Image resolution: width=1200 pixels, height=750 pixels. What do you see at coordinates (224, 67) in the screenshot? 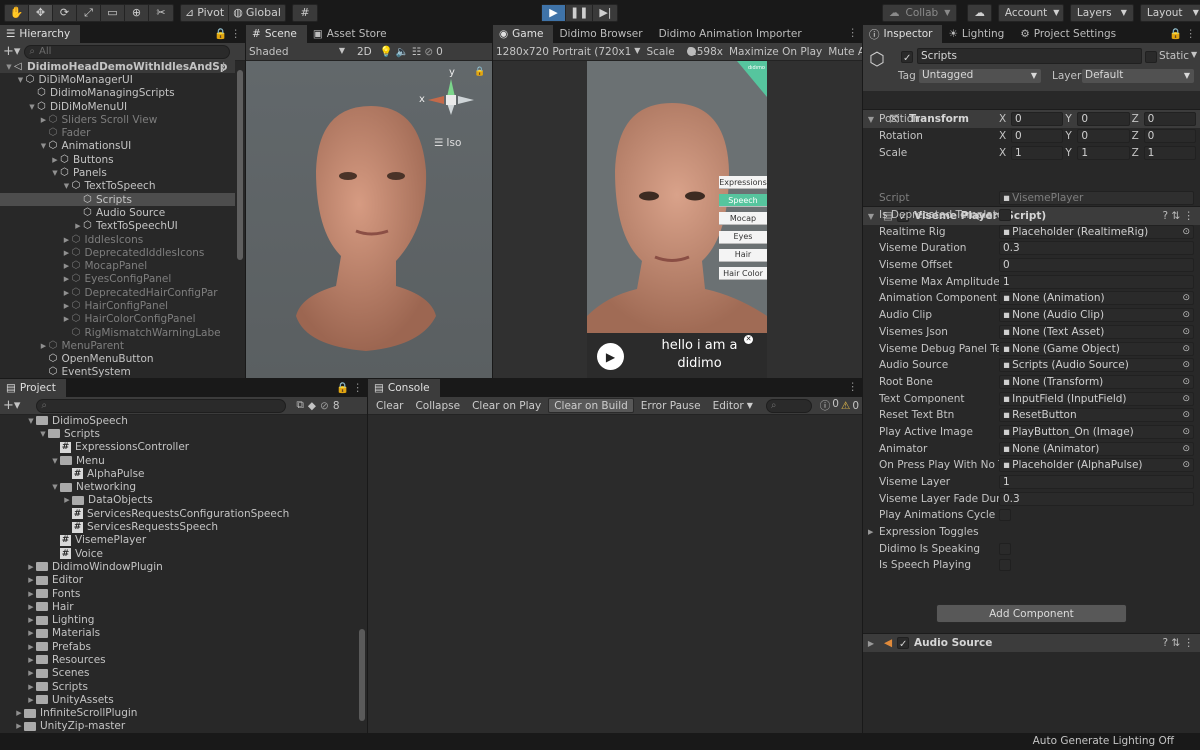
I see `scene-menu-icon: ⋮` at bounding box center [224, 67].